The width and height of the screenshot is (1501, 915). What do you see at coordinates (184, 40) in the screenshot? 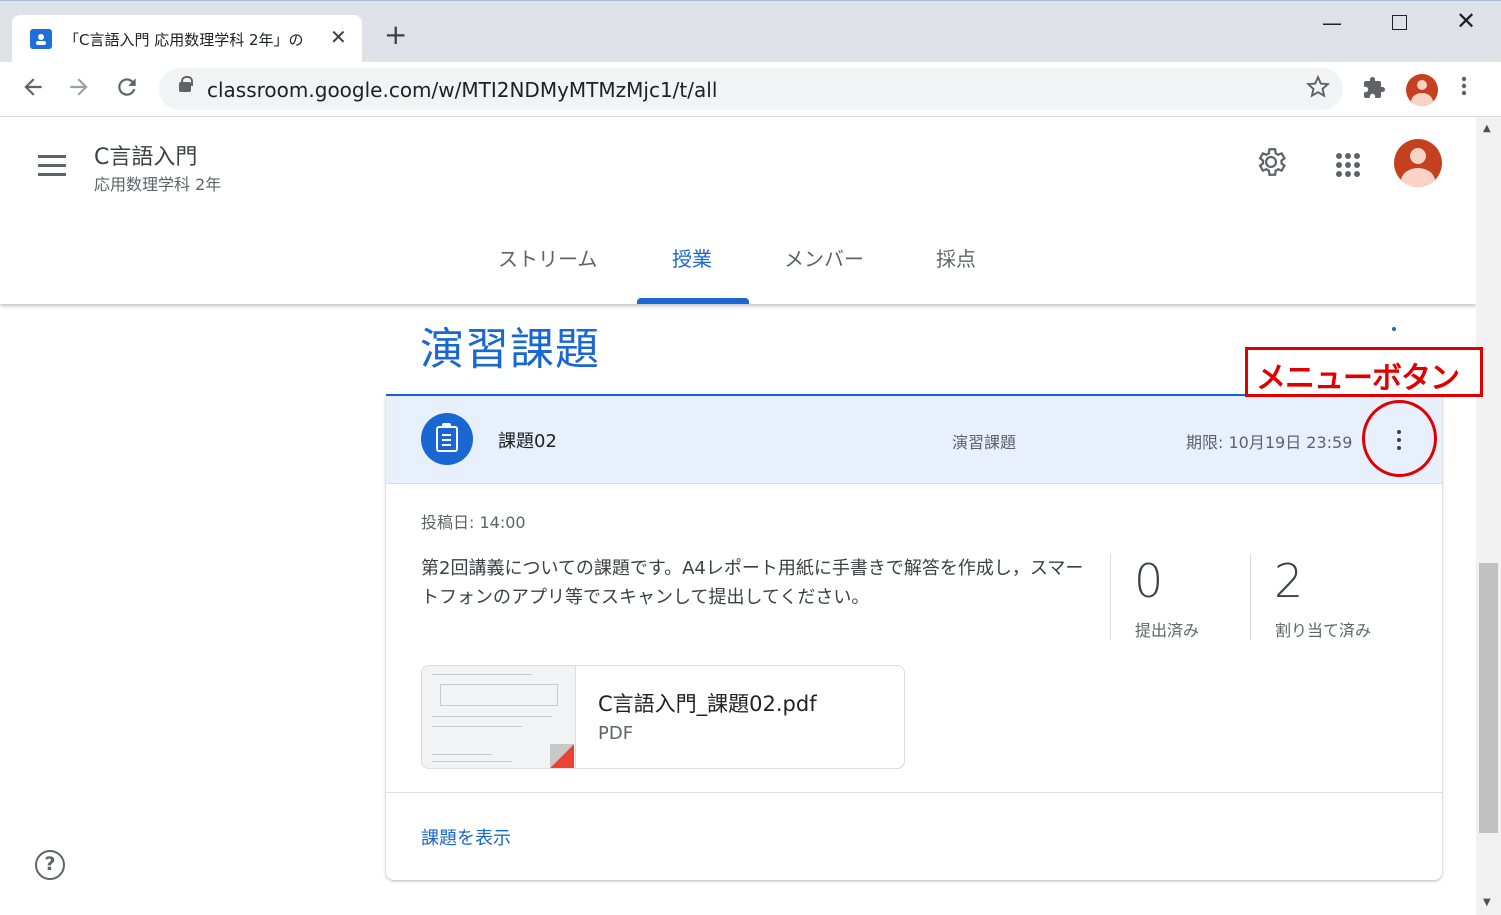
I see `tab-title: 「C言語入門 応用数理学科 2年」の` at bounding box center [184, 40].